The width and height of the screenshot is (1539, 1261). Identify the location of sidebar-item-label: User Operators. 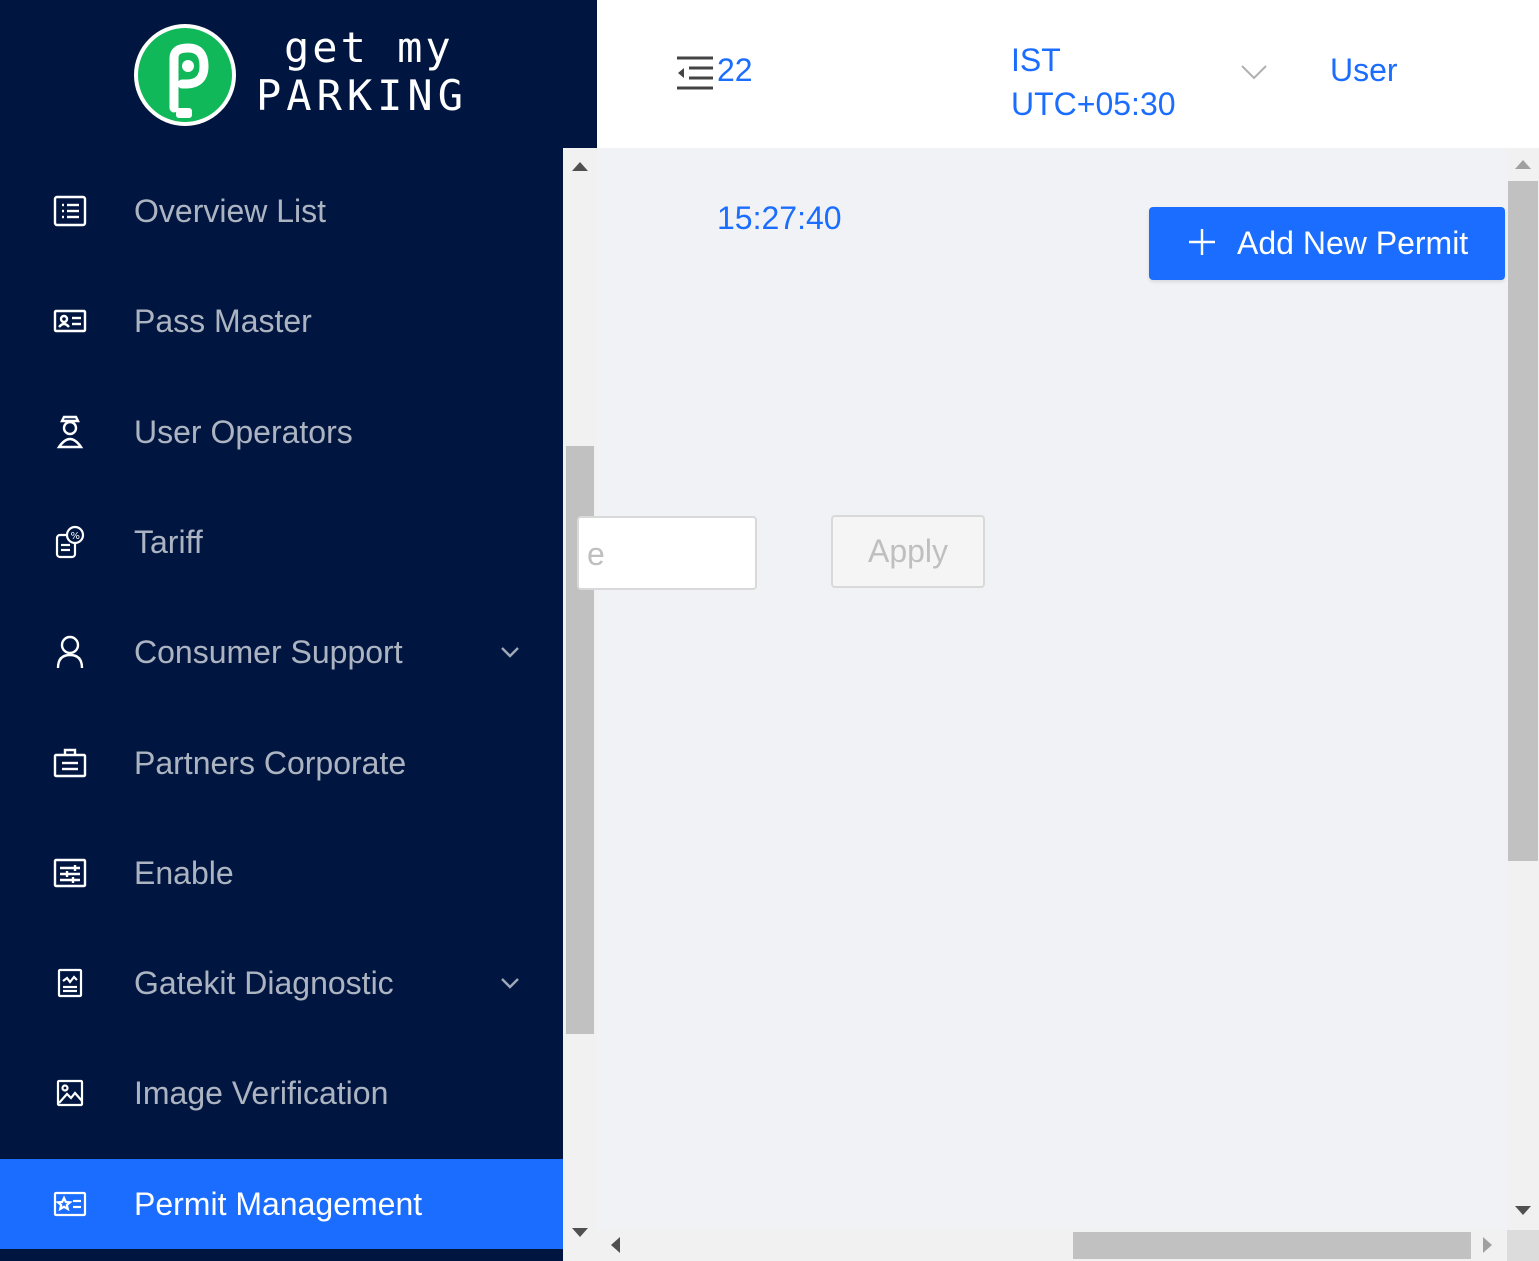
(243, 431).